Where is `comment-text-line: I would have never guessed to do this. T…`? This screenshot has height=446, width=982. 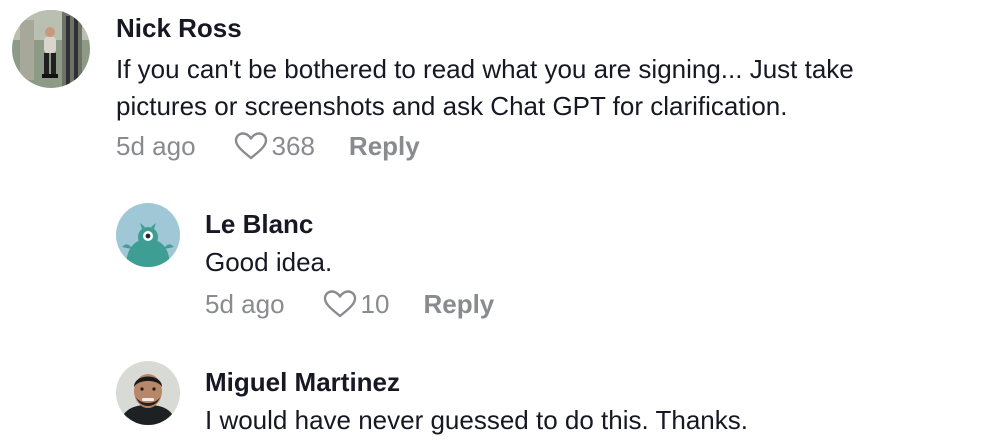
comment-text-line: I would have never guessed to do this. T… is located at coordinates (476, 420).